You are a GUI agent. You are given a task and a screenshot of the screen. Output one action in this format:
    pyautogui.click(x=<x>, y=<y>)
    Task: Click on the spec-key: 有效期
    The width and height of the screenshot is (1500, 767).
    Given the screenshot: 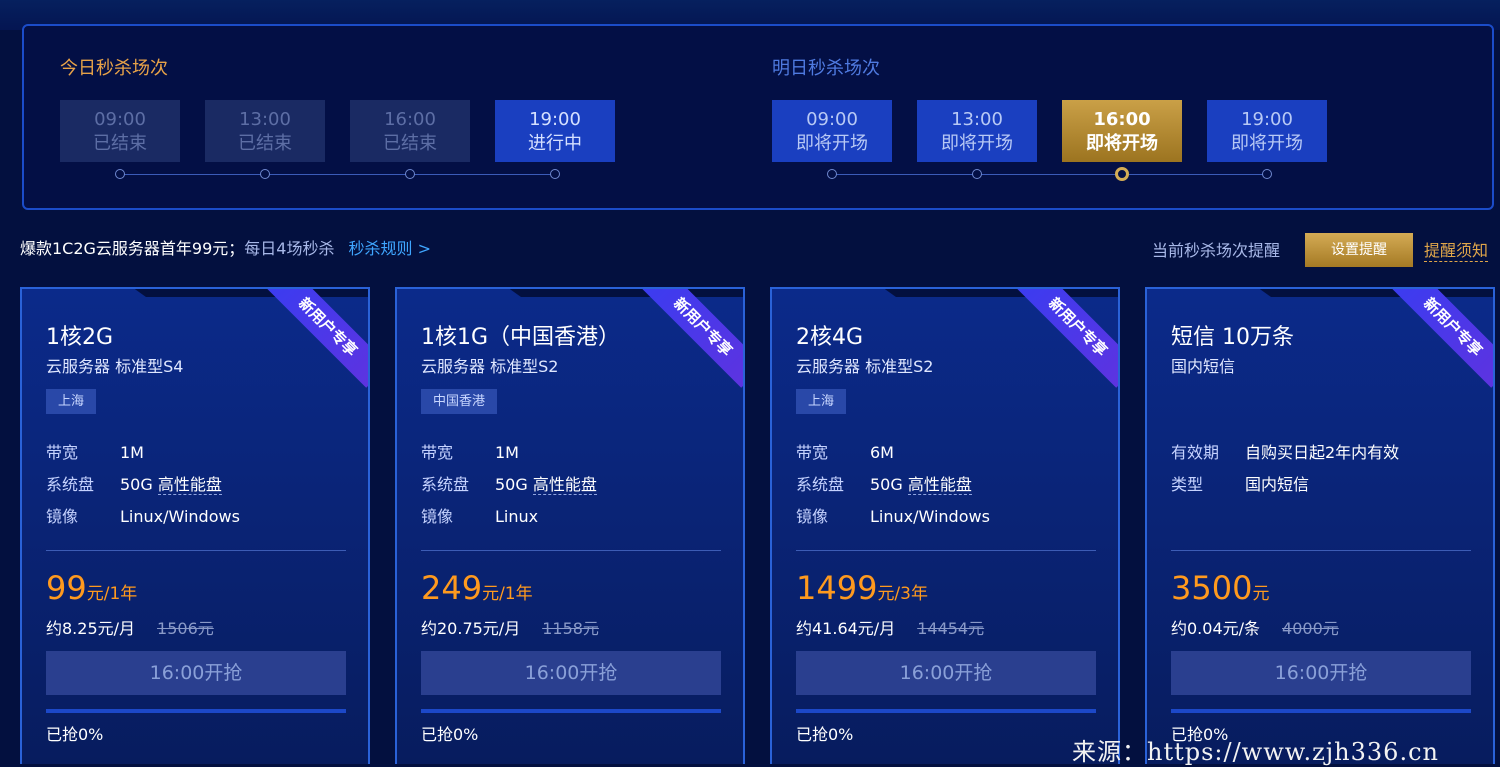 What is the action you would take?
    pyautogui.click(x=1195, y=452)
    